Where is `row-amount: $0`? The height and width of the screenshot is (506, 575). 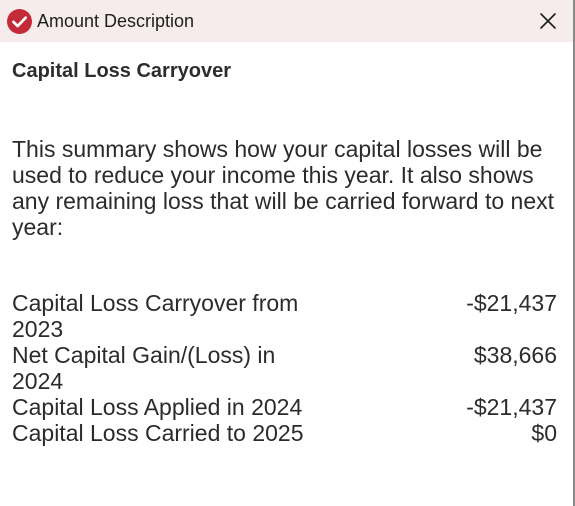 row-amount: $0 is located at coordinates (544, 433).